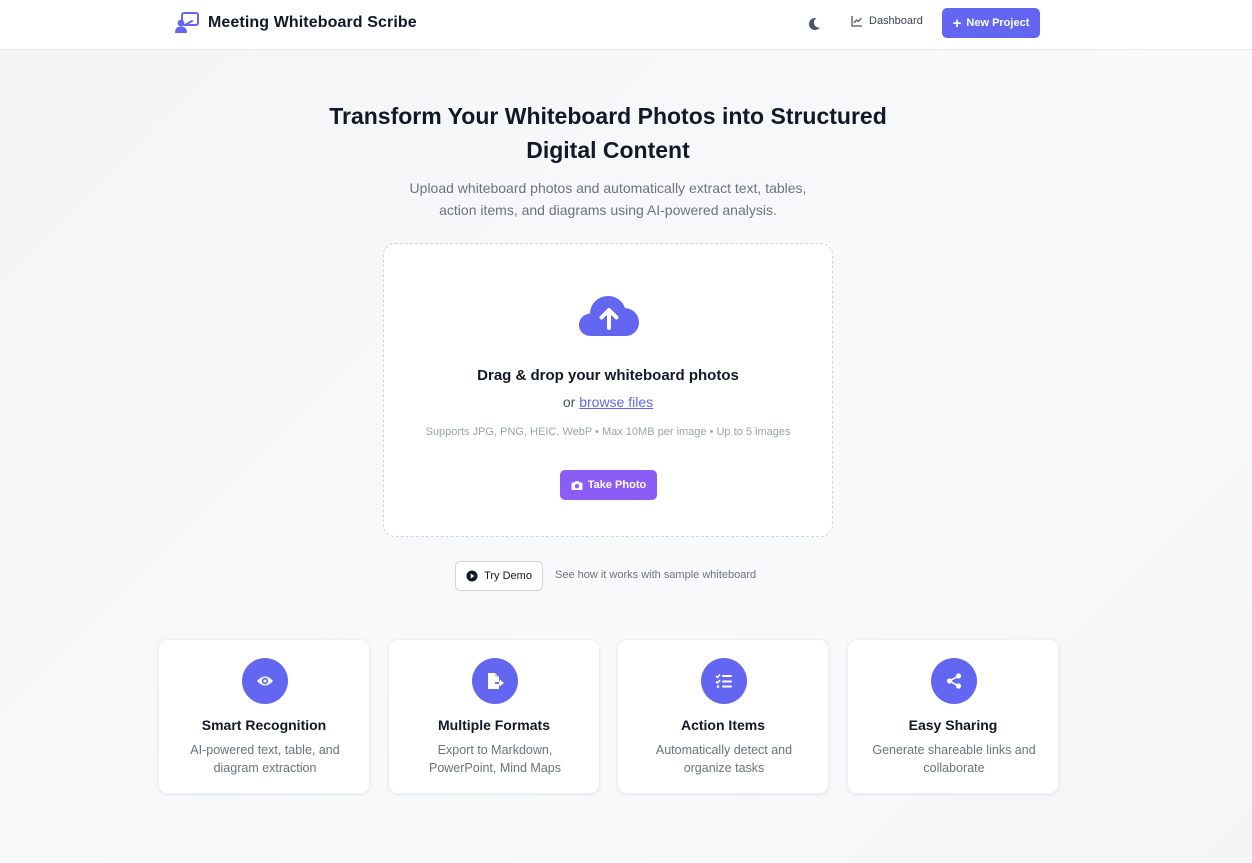 The height and width of the screenshot is (863, 1252). Describe the element at coordinates (954, 750) in the screenshot. I see `feature-desc-line-1: Generate shareable links and` at that location.